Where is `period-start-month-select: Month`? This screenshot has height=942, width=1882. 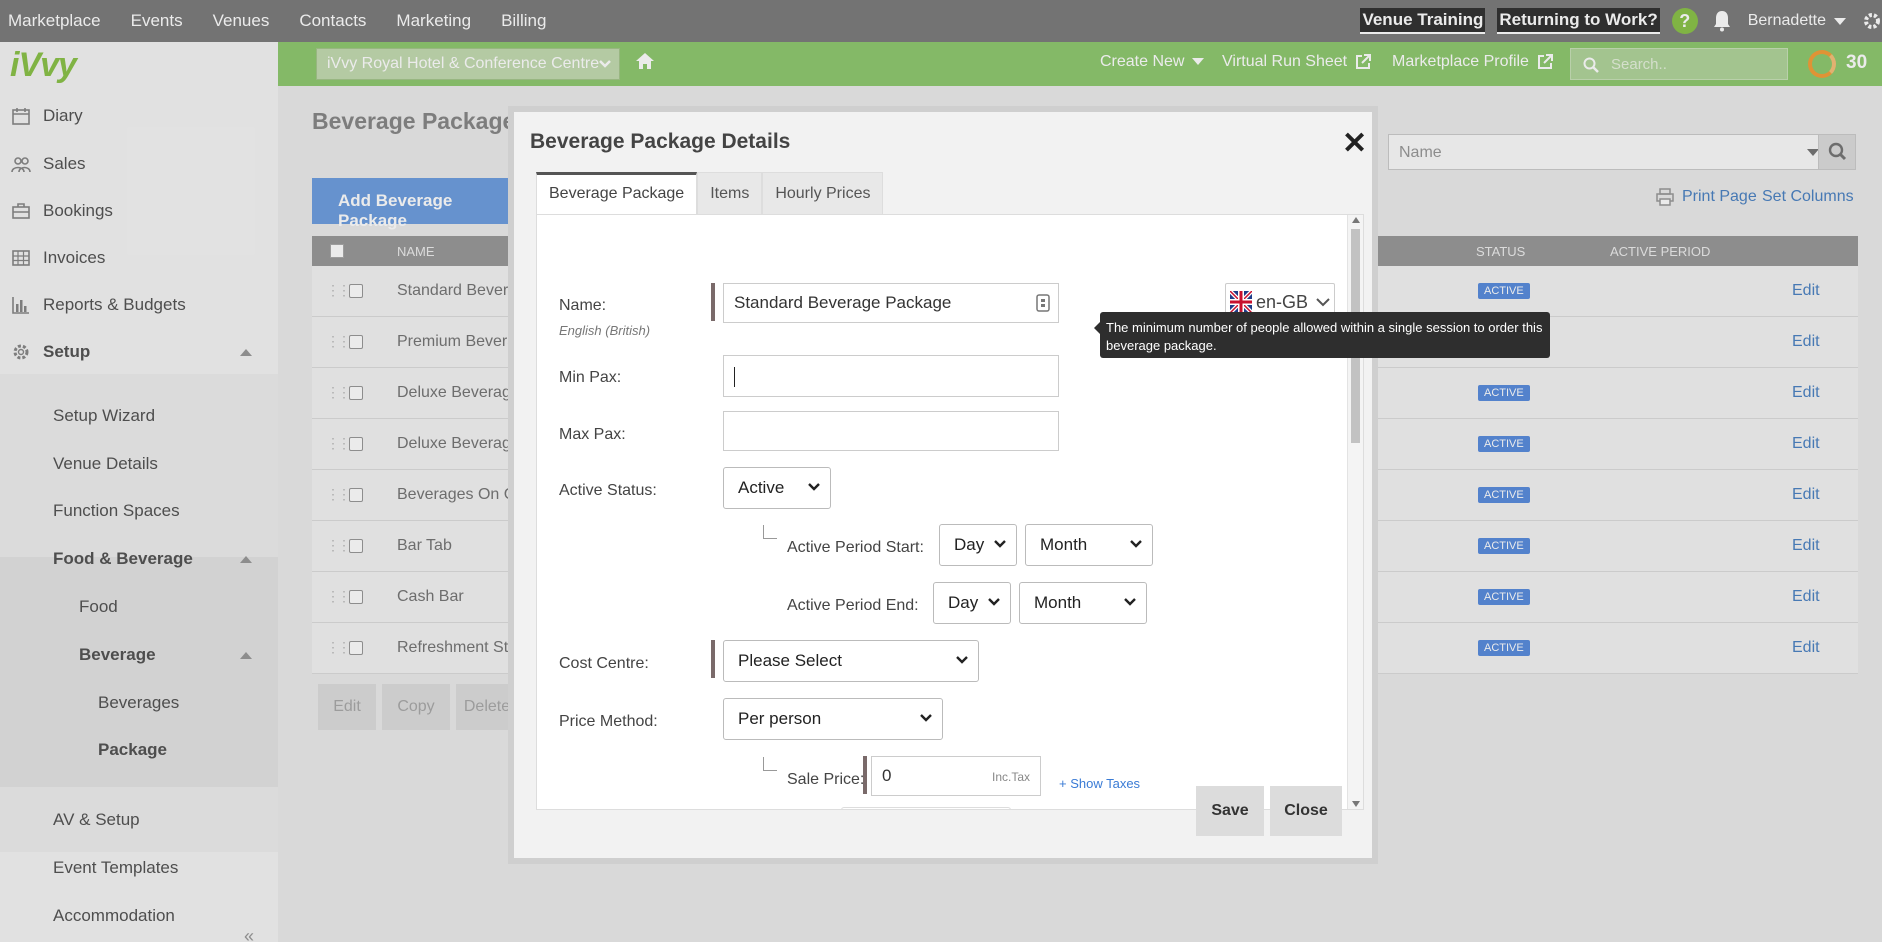
period-start-month-select: Month is located at coordinates (1089, 545).